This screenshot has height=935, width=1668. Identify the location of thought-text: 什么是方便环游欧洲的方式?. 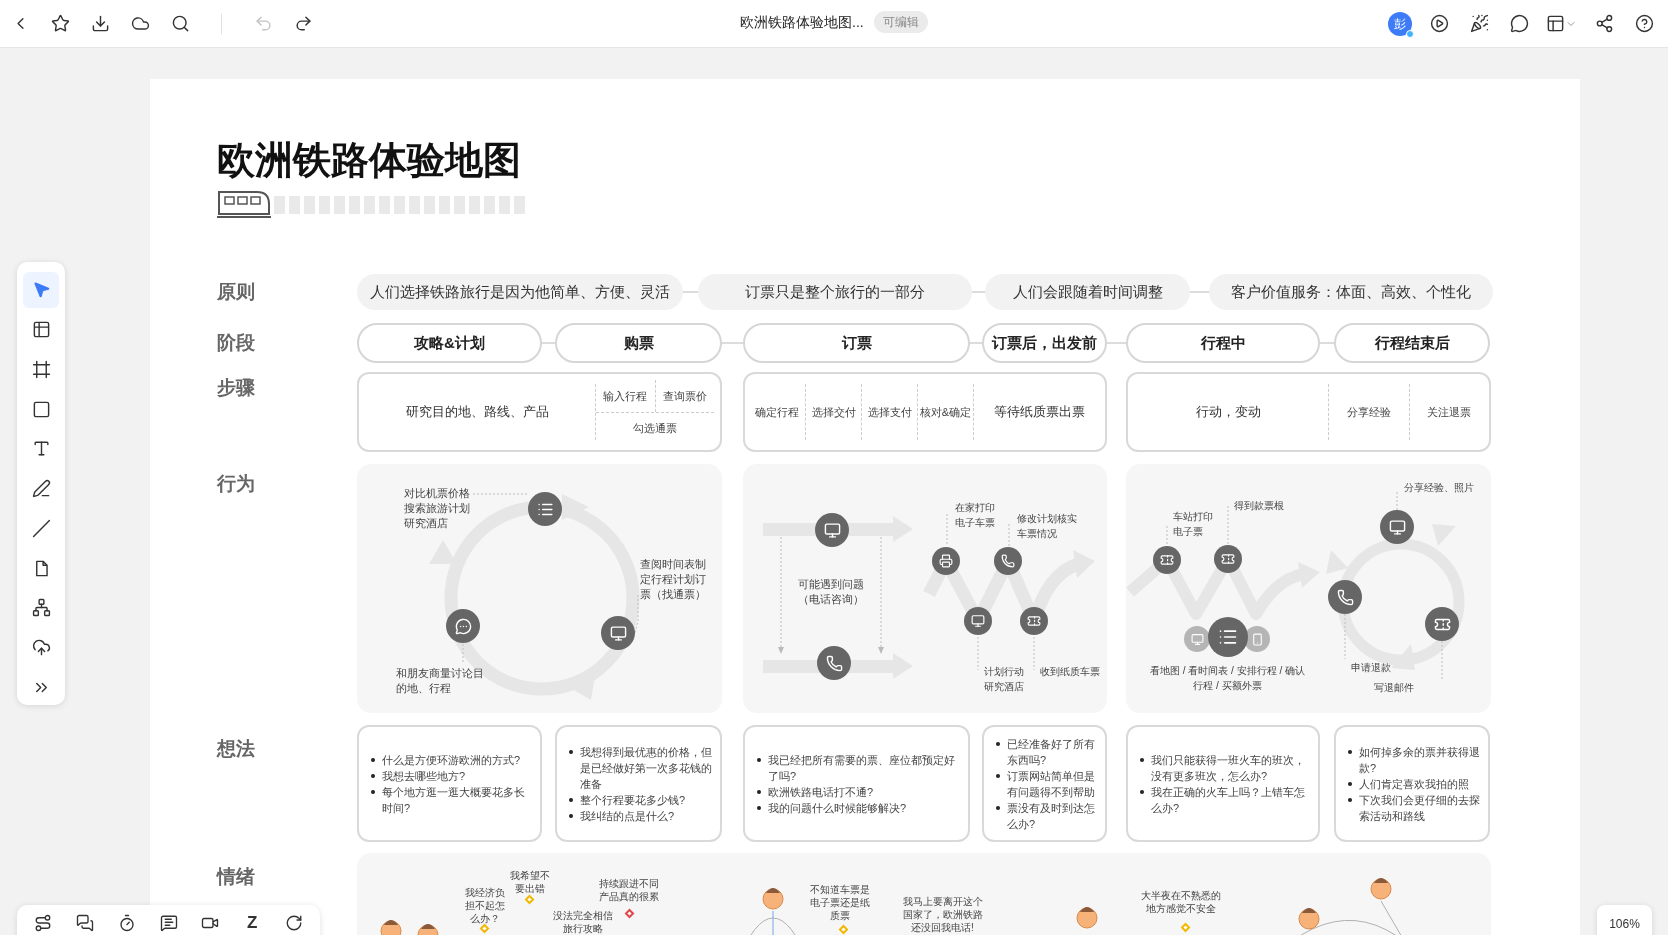
(451, 760).